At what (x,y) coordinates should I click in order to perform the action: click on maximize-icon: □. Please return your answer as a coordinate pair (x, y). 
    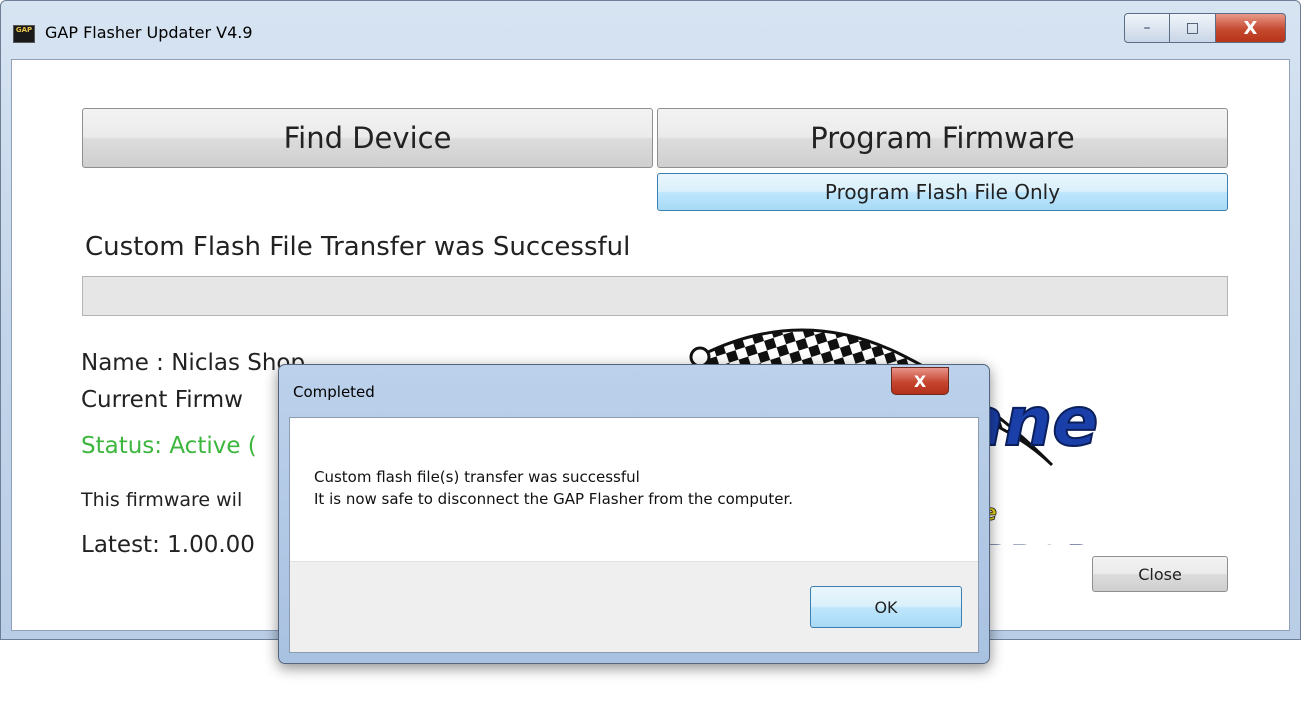
    Looking at the image, I should click on (1192, 28).